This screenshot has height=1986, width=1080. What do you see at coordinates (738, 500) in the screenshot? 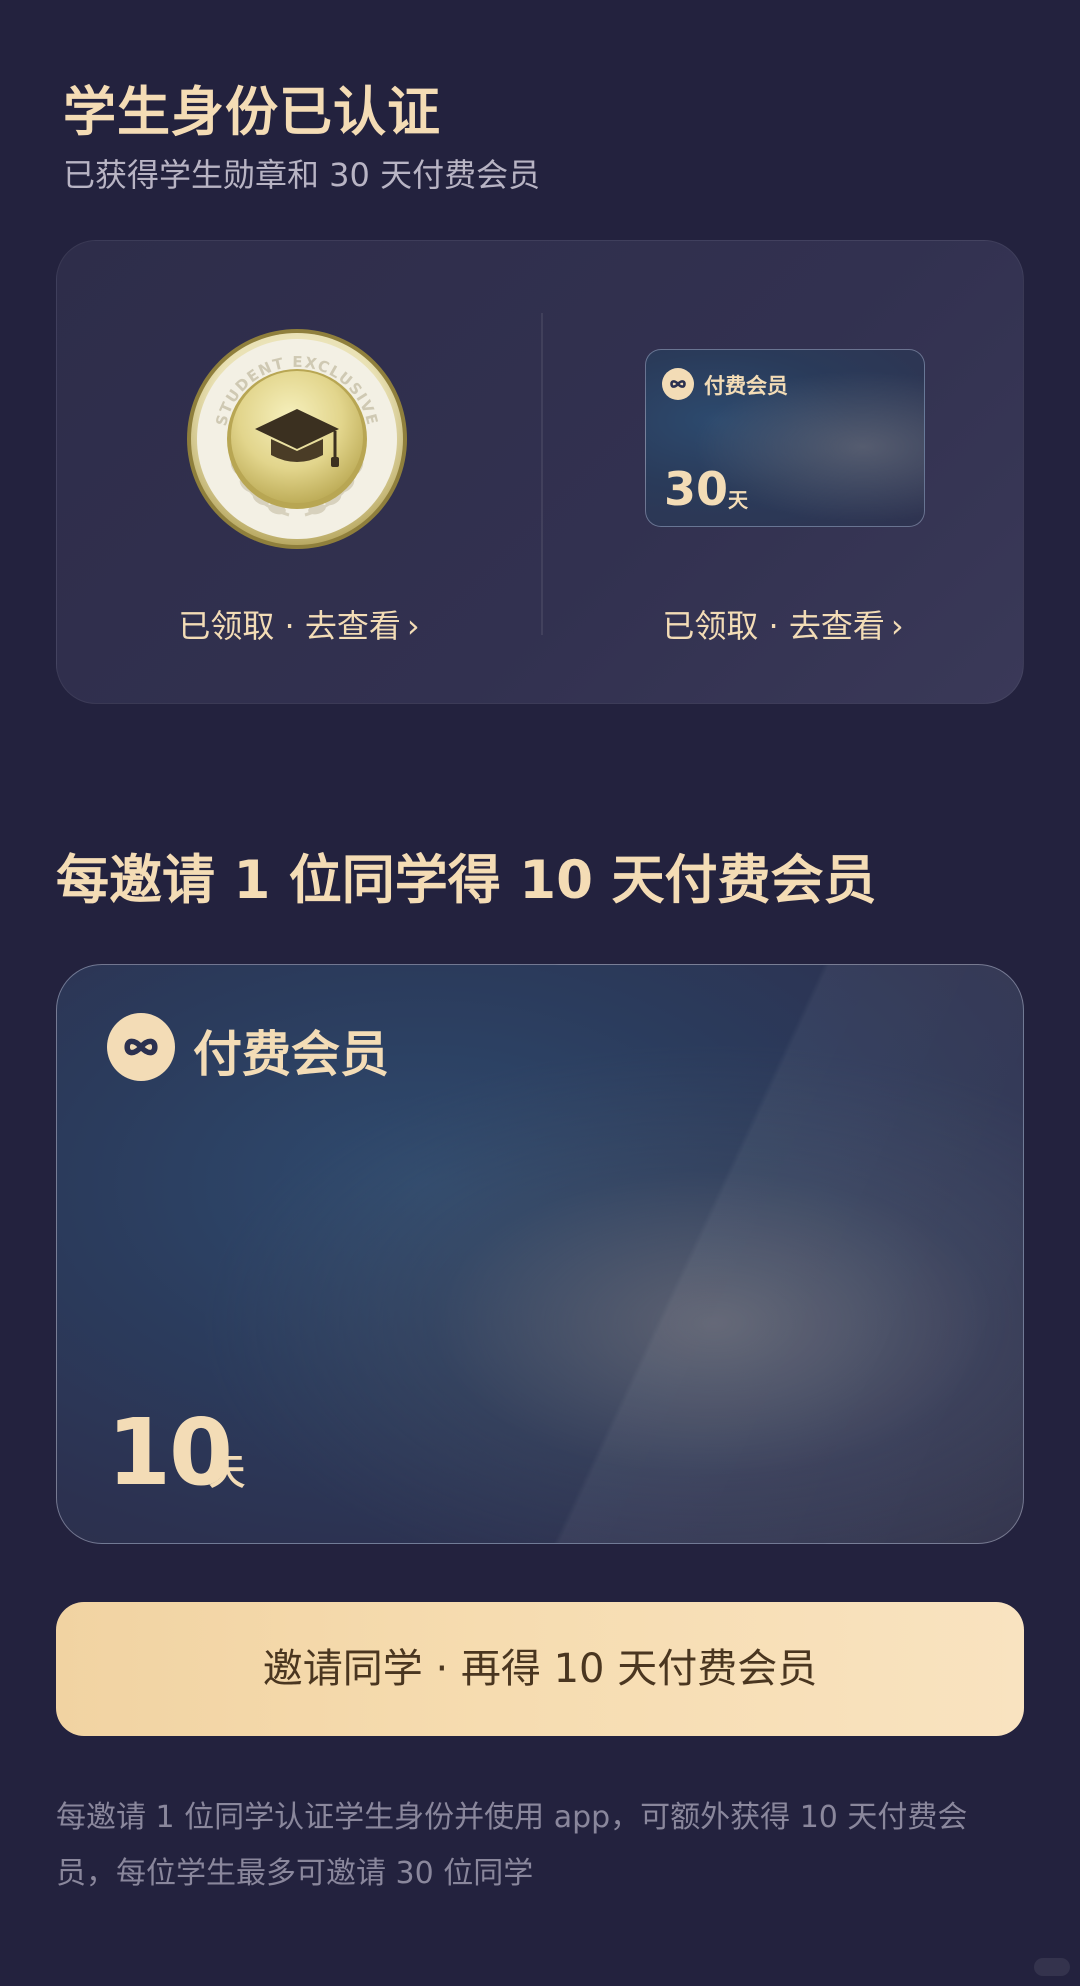
I see `mini-vip-unit: 天` at bounding box center [738, 500].